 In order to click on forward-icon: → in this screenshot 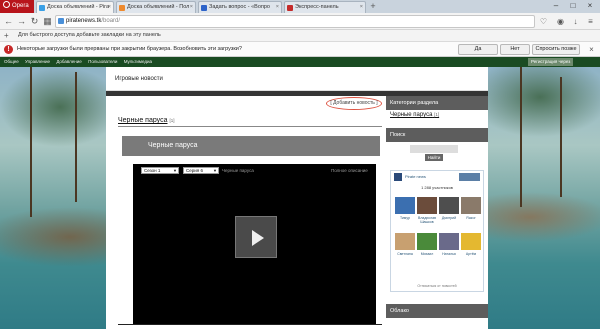, I will do `click(21, 21)`.